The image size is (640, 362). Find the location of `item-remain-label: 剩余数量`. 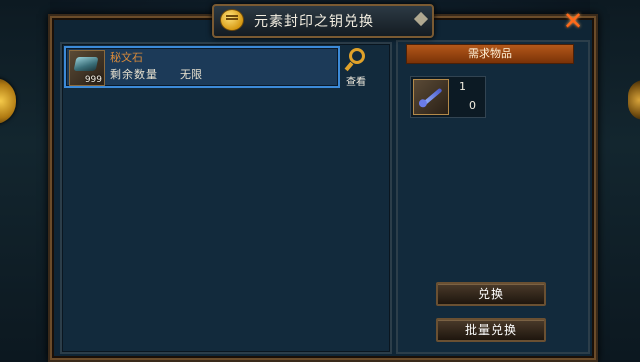

item-remain-label: 剩余数量 is located at coordinates (134, 74).